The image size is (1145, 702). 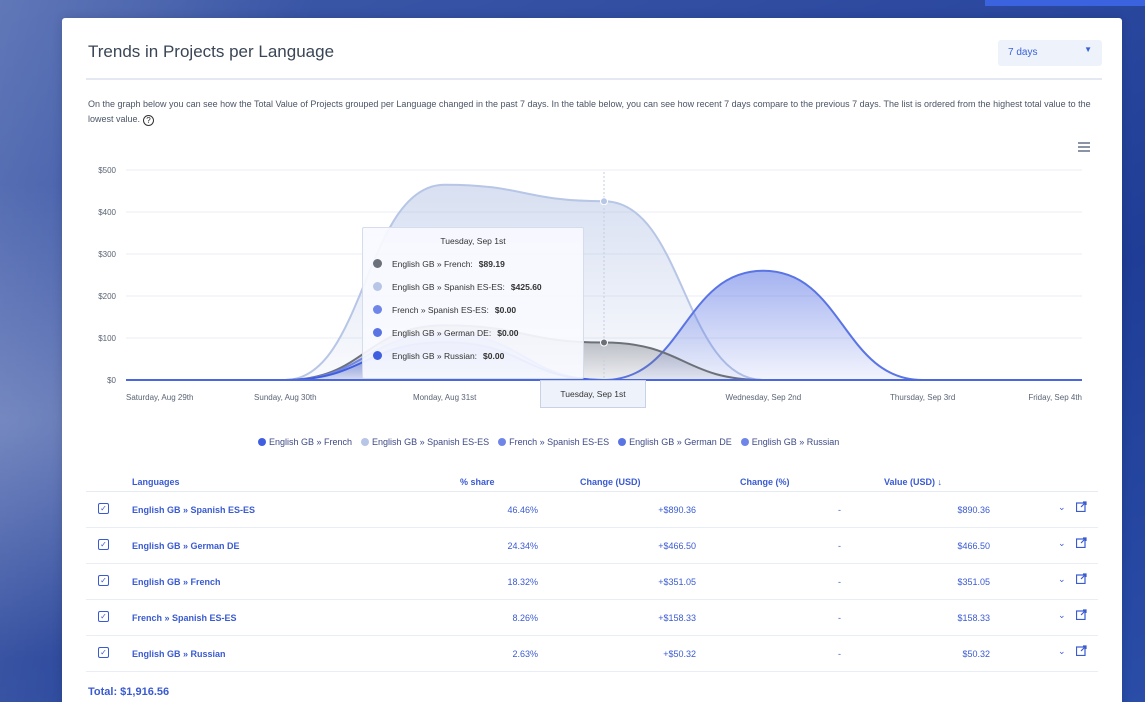 What do you see at coordinates (795, 442) in the screenshot?
I see `legend-label: English GB » Russian` at bounding box center [795, 442].